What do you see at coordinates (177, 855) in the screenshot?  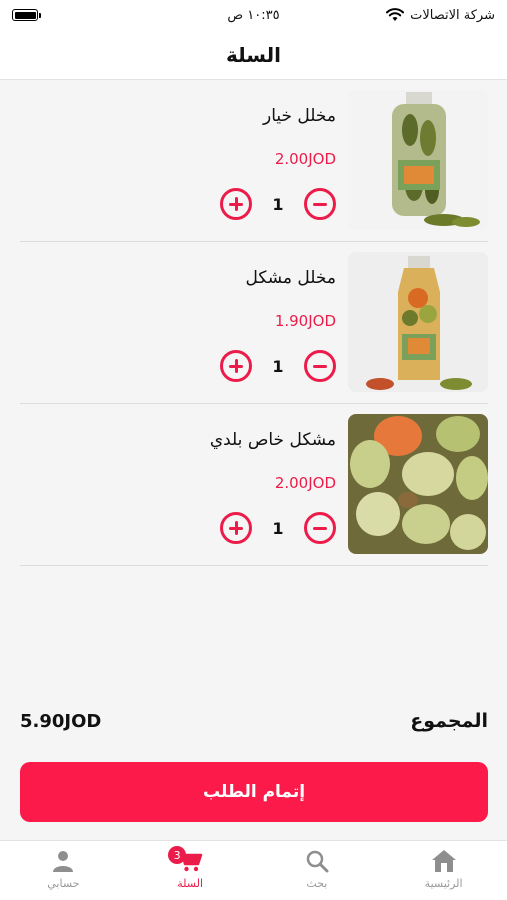 I see `cart-count-badge: 3` at bounding box center [177, 855].